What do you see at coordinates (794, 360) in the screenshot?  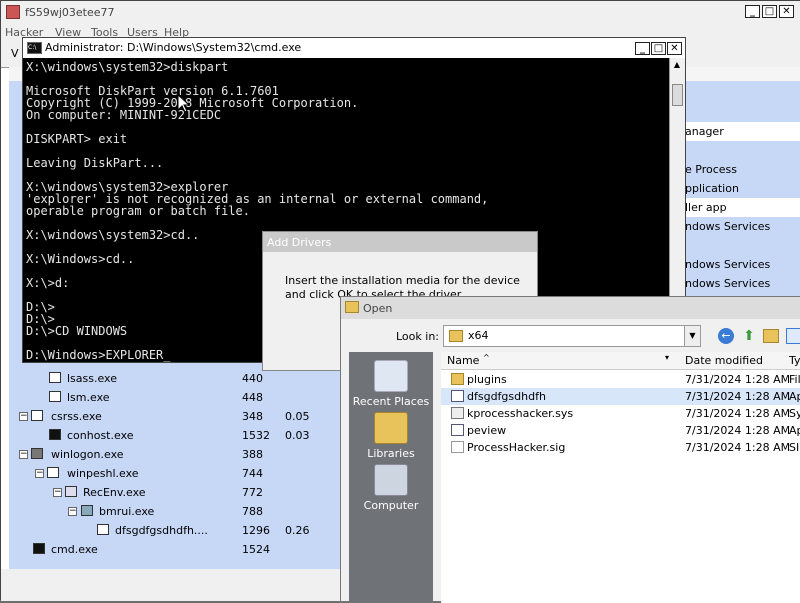 I see `column-type: Ty` at bounding box center [794, 360].